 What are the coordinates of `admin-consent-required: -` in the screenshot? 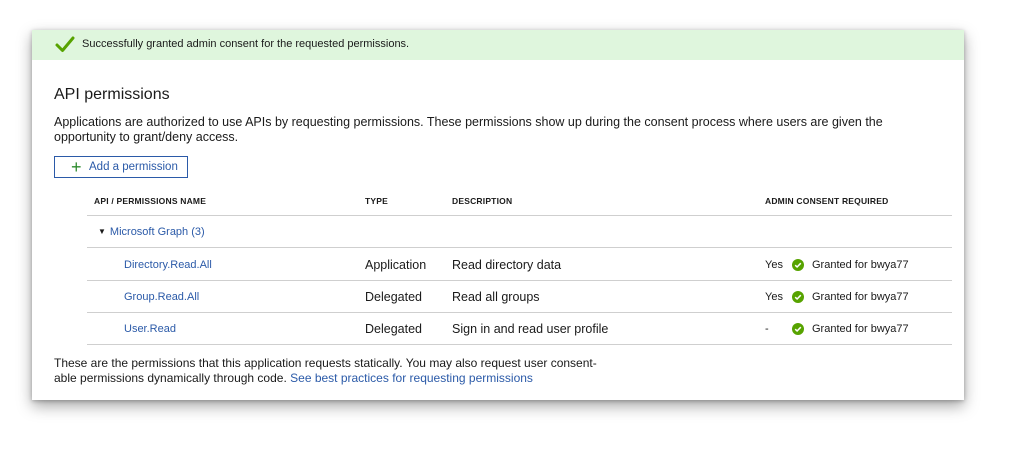 It's located at (767, 329).